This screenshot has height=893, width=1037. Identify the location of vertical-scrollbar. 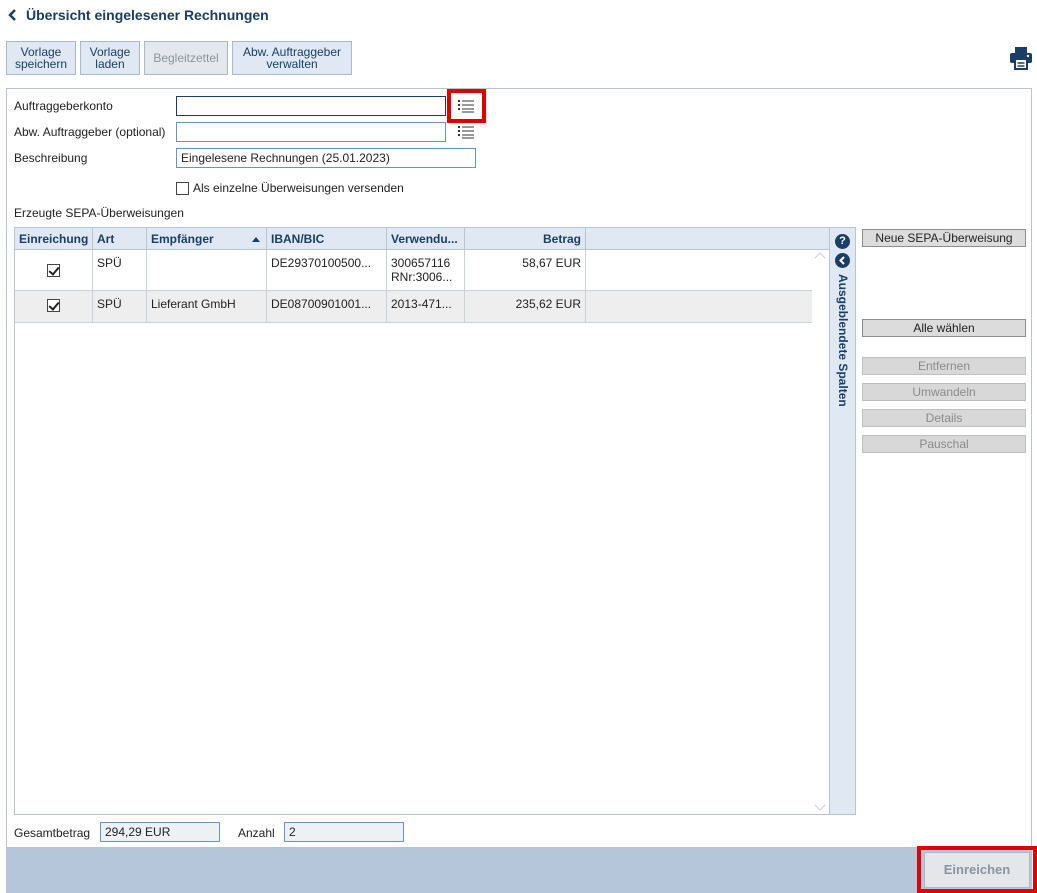
(820, 532).